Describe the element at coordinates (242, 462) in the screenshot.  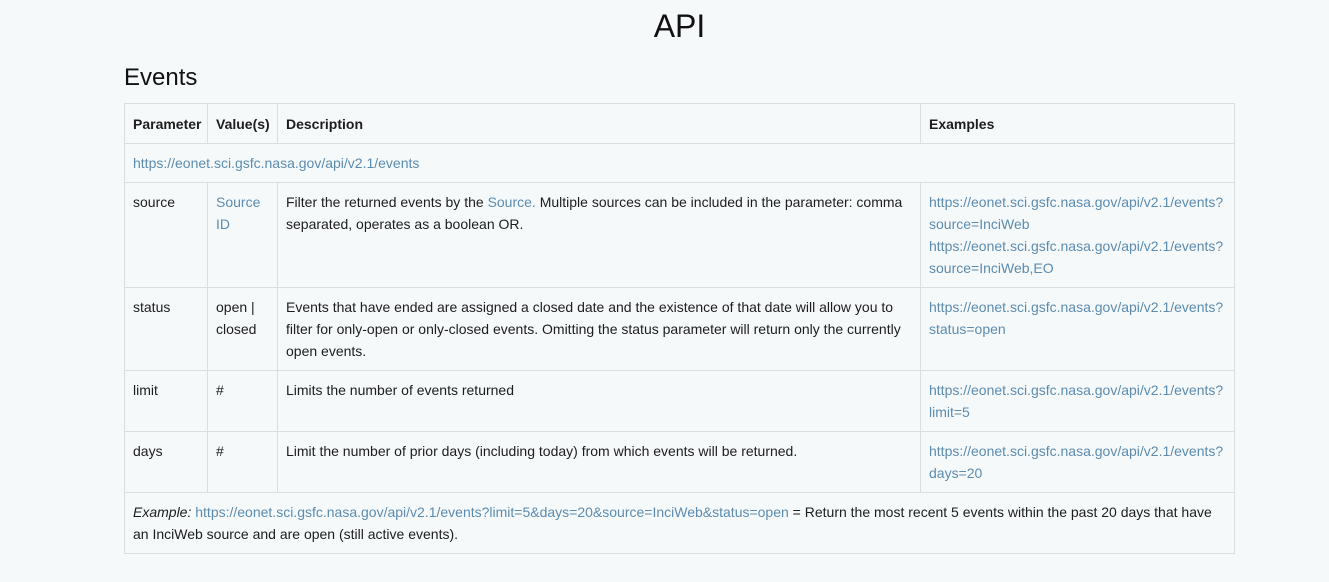
I see `value-days: #` at that location.